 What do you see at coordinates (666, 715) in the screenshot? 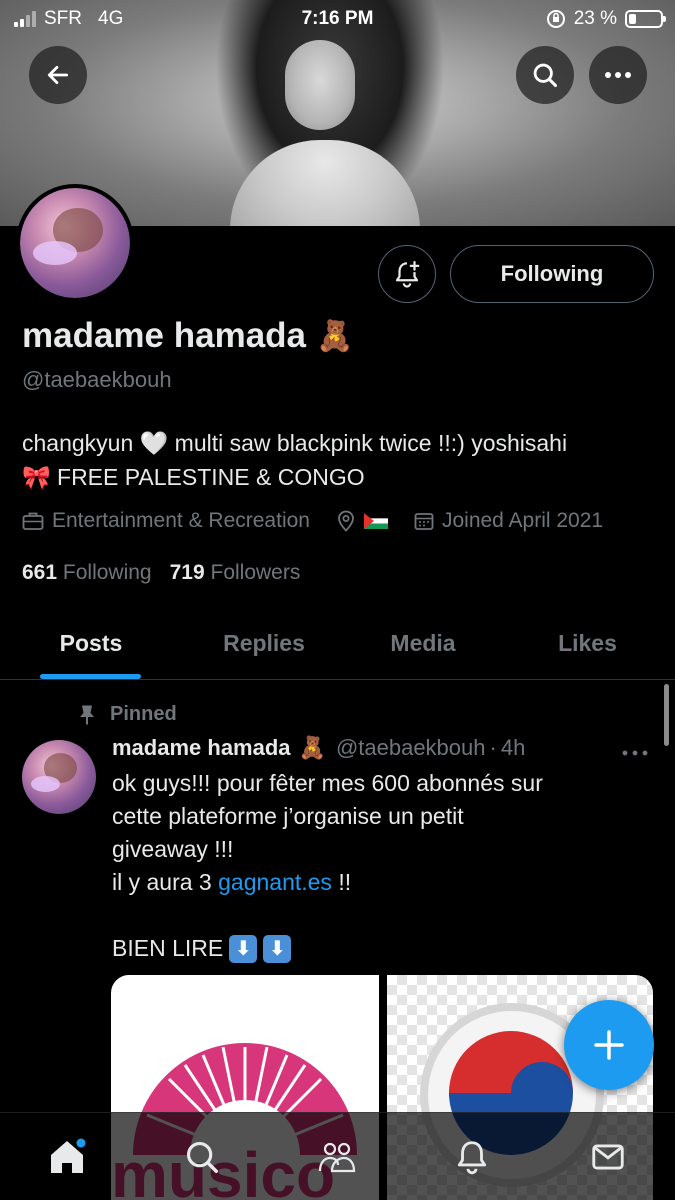
I see `scrollbar` at bounding box center [666, 715].